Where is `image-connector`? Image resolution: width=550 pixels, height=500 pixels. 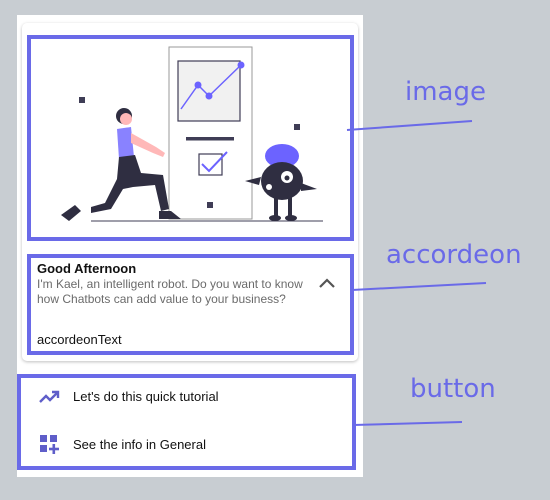
image-connector is located at coordinates (409, 125).